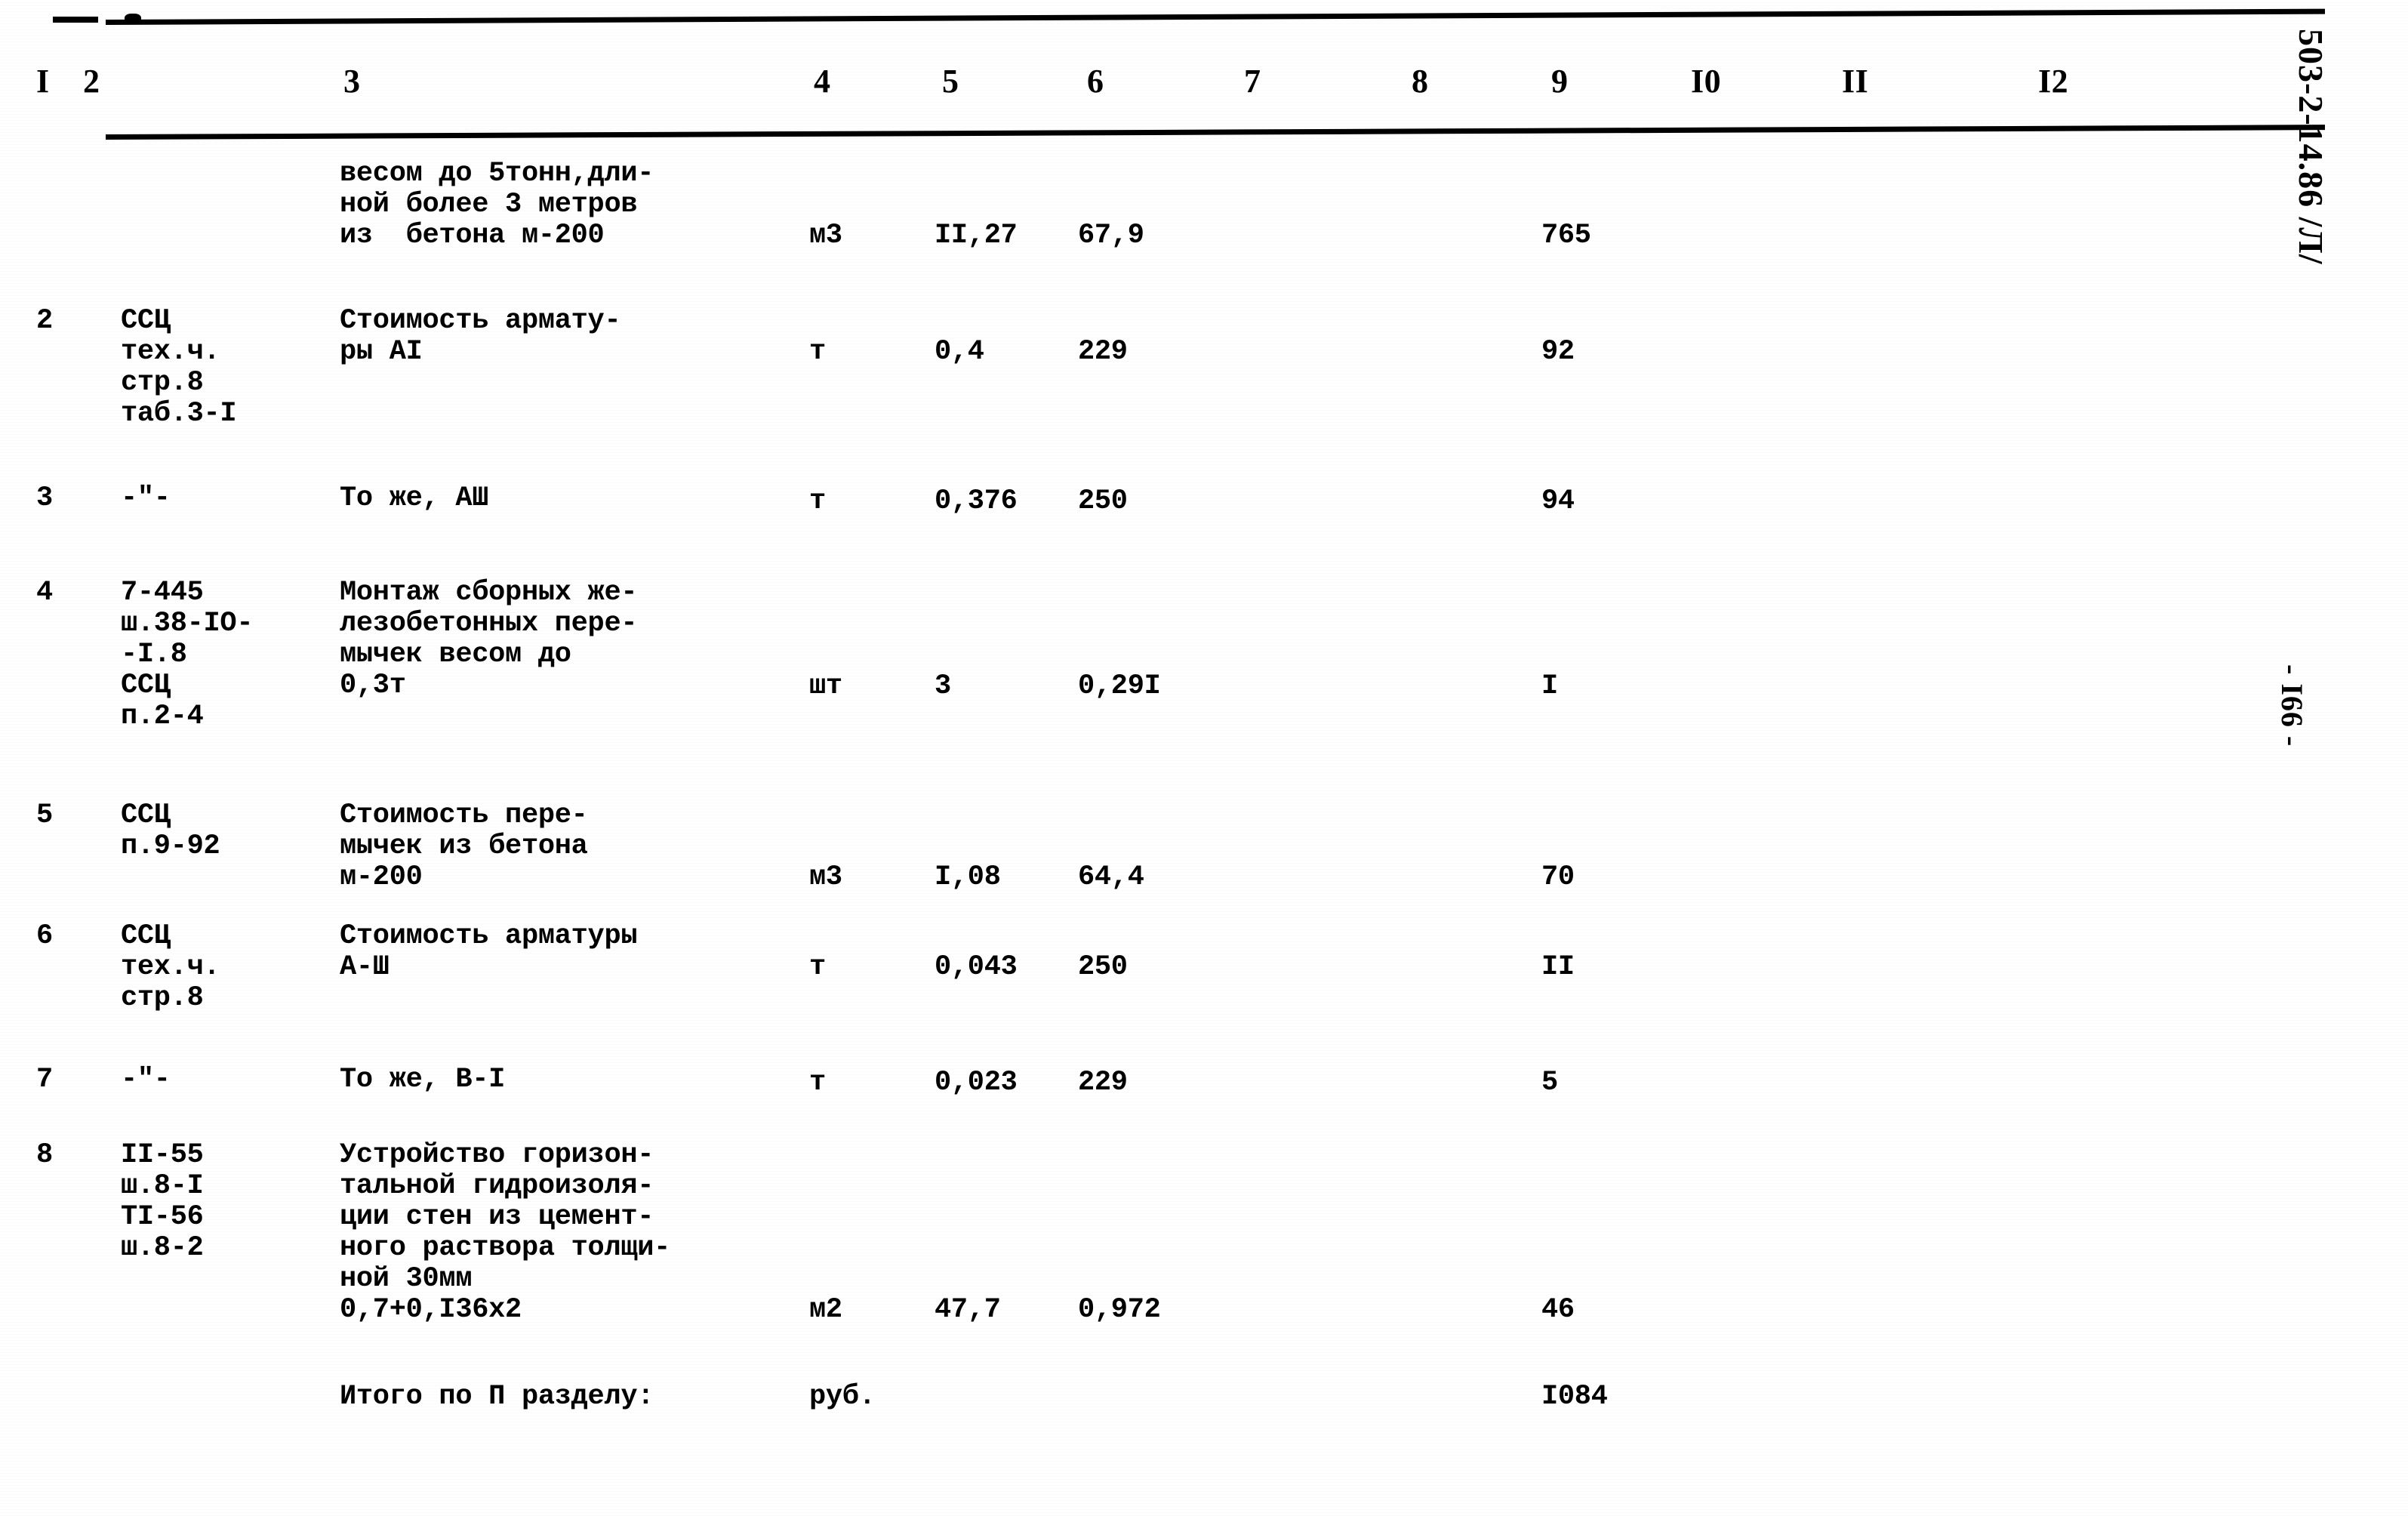  I want to click on cell-unit: м2, so click(825, 1310).